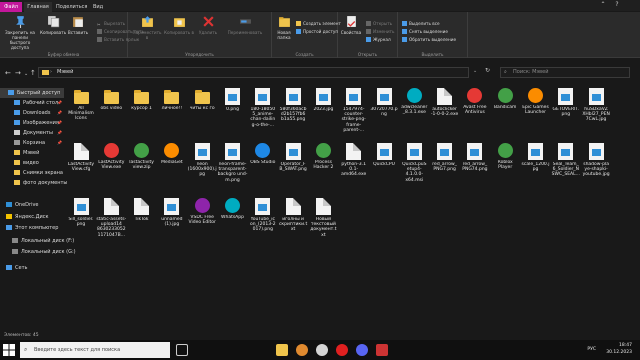  I want to click on file-item: Operator_F B_SWAT.png, so click(293, 157).